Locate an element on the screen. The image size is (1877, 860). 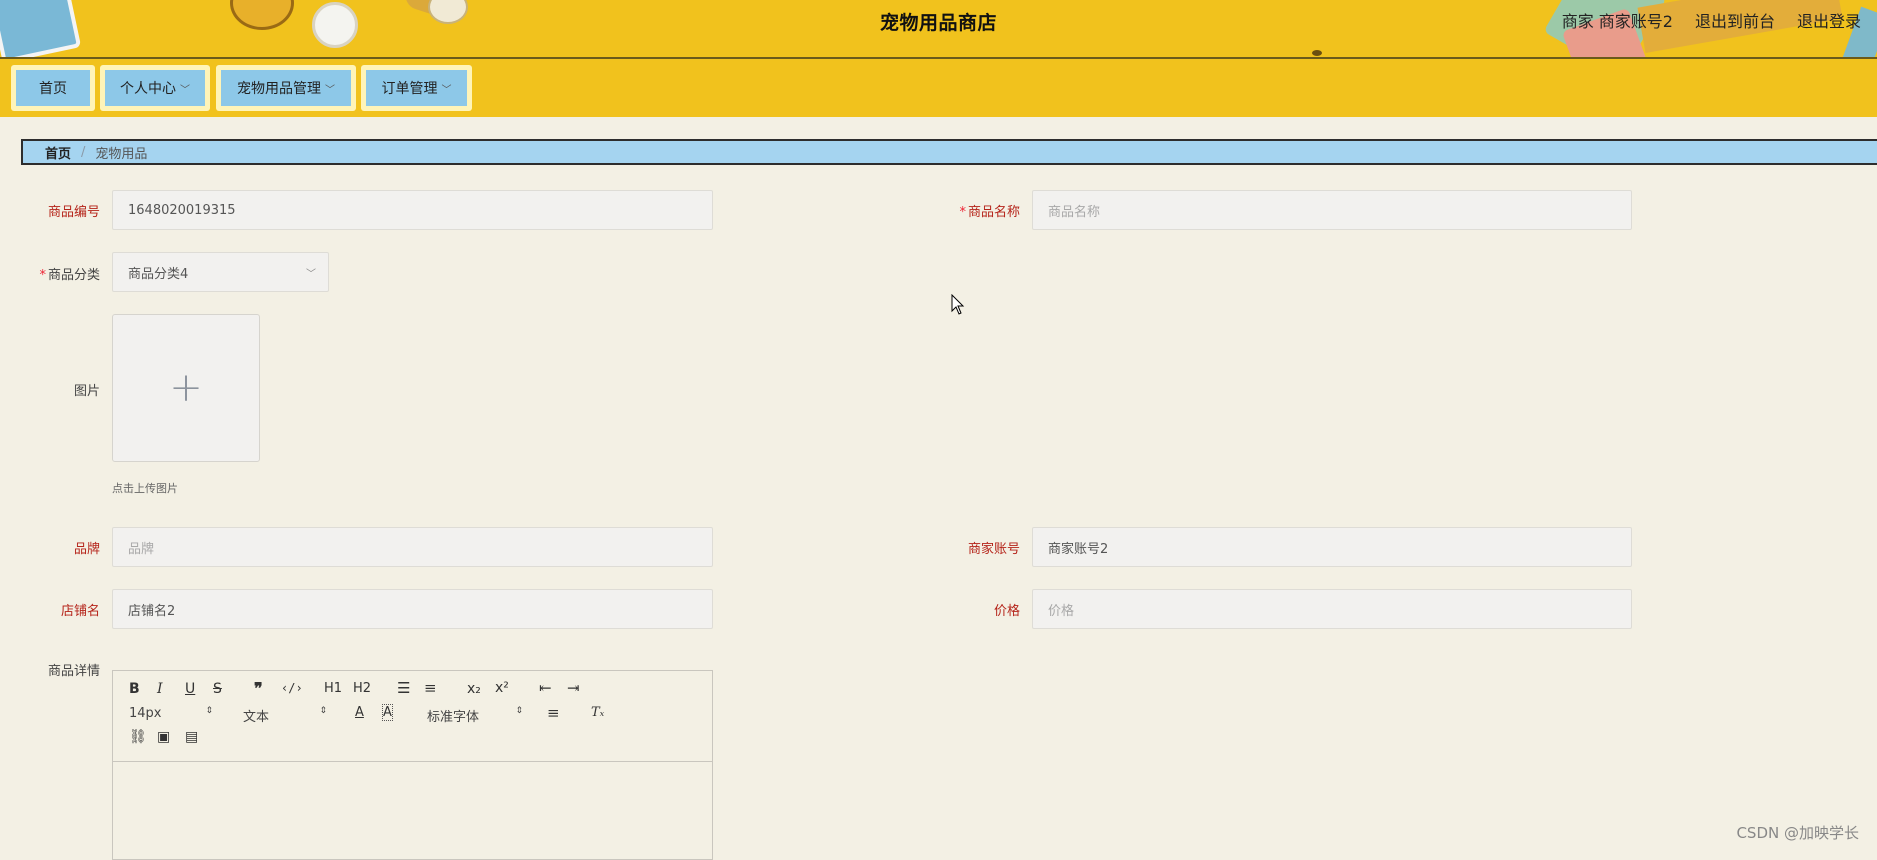
brand-field: 品牌 is located at coordinates (412, 547).